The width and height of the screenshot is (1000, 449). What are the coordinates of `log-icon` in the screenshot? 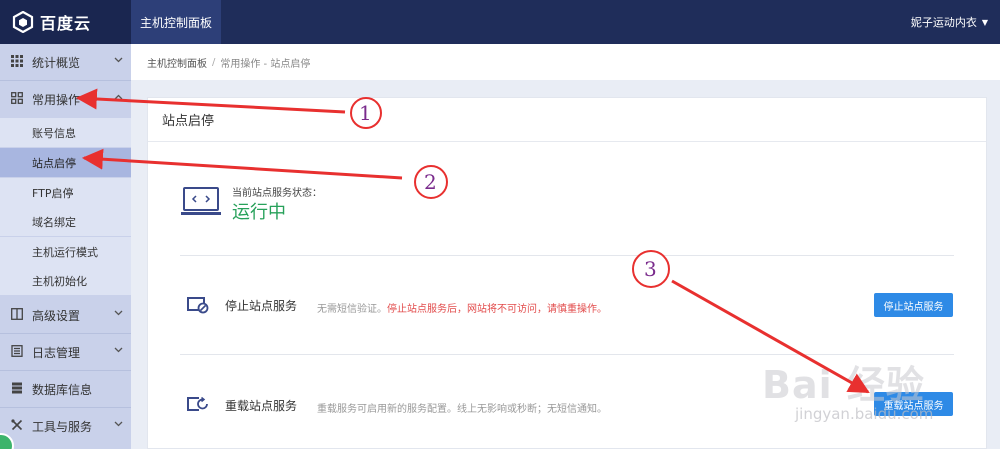 It's located at (17, 352).